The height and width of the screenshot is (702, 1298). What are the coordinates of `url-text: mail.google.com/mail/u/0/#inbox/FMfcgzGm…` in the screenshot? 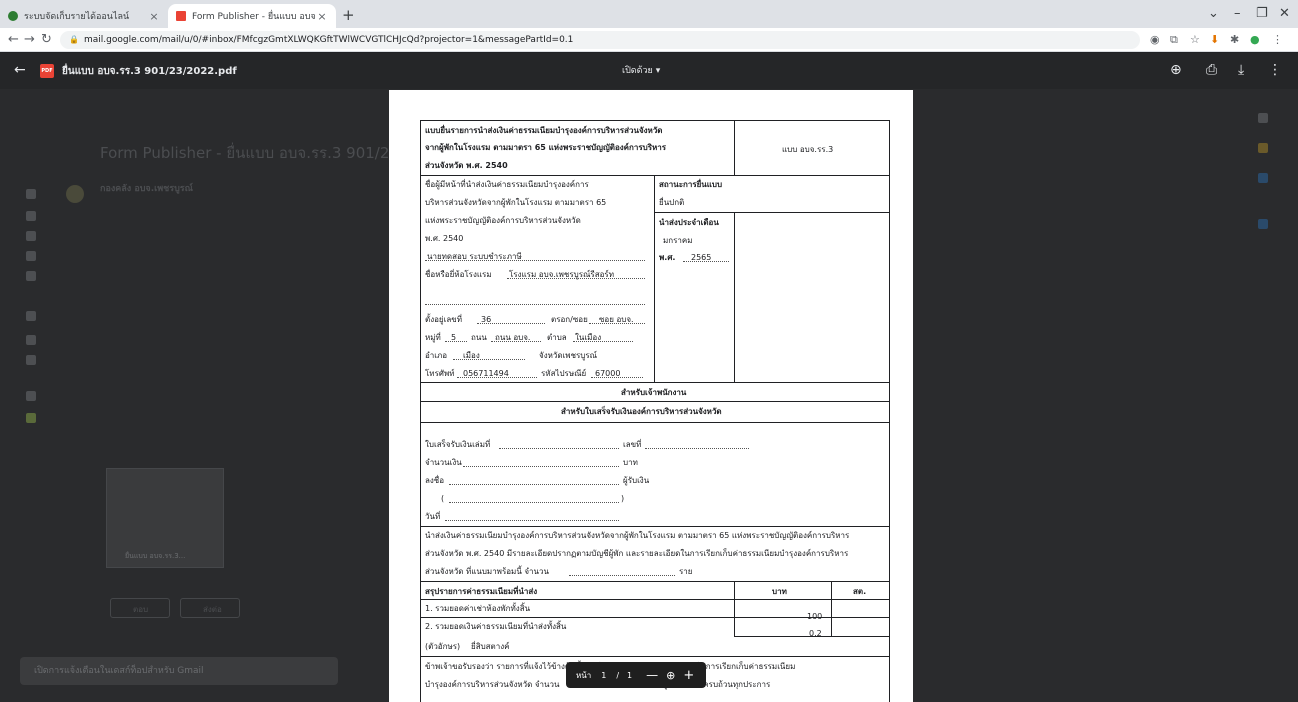 It's located at (329, 40).